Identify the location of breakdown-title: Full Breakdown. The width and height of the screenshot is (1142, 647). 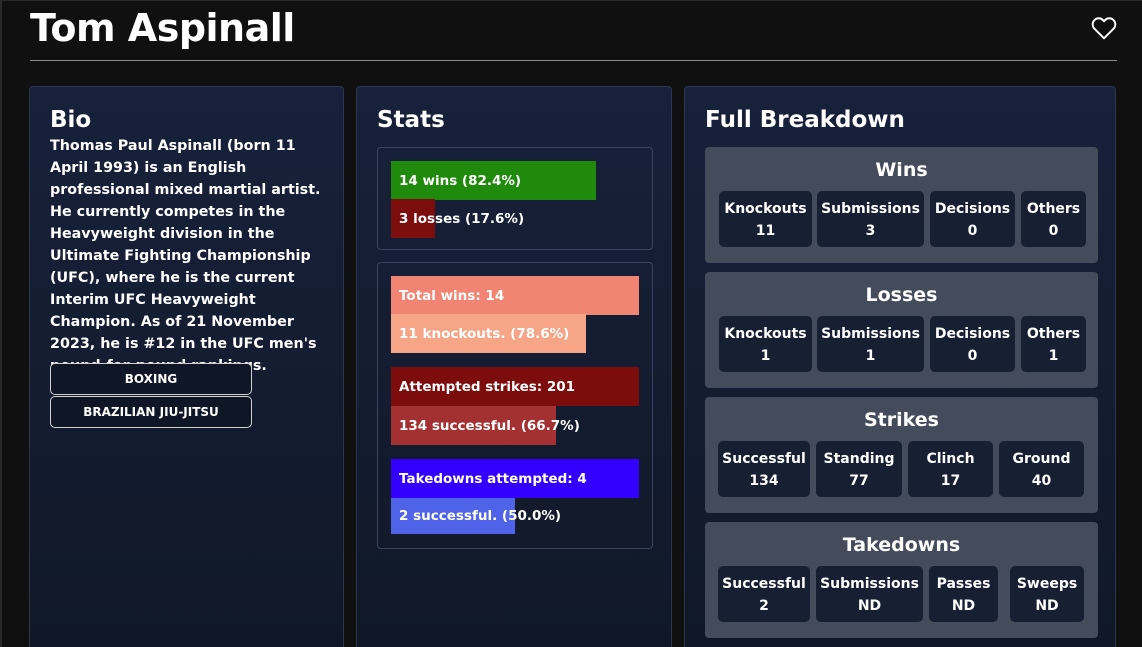
(805, 120).